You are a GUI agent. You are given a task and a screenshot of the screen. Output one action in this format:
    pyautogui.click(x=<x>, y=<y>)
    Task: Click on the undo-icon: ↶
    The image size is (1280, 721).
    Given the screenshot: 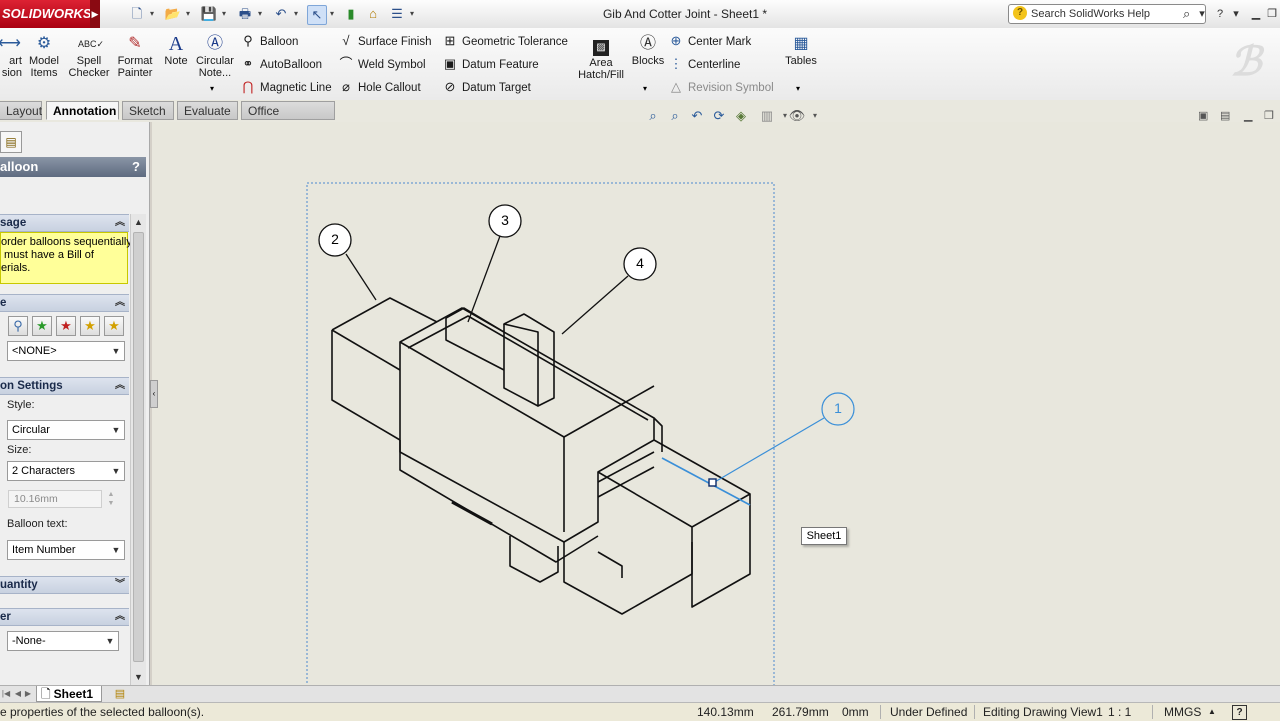 What is the action you would take?
    pyautogui.click(x=281, y=14)
    